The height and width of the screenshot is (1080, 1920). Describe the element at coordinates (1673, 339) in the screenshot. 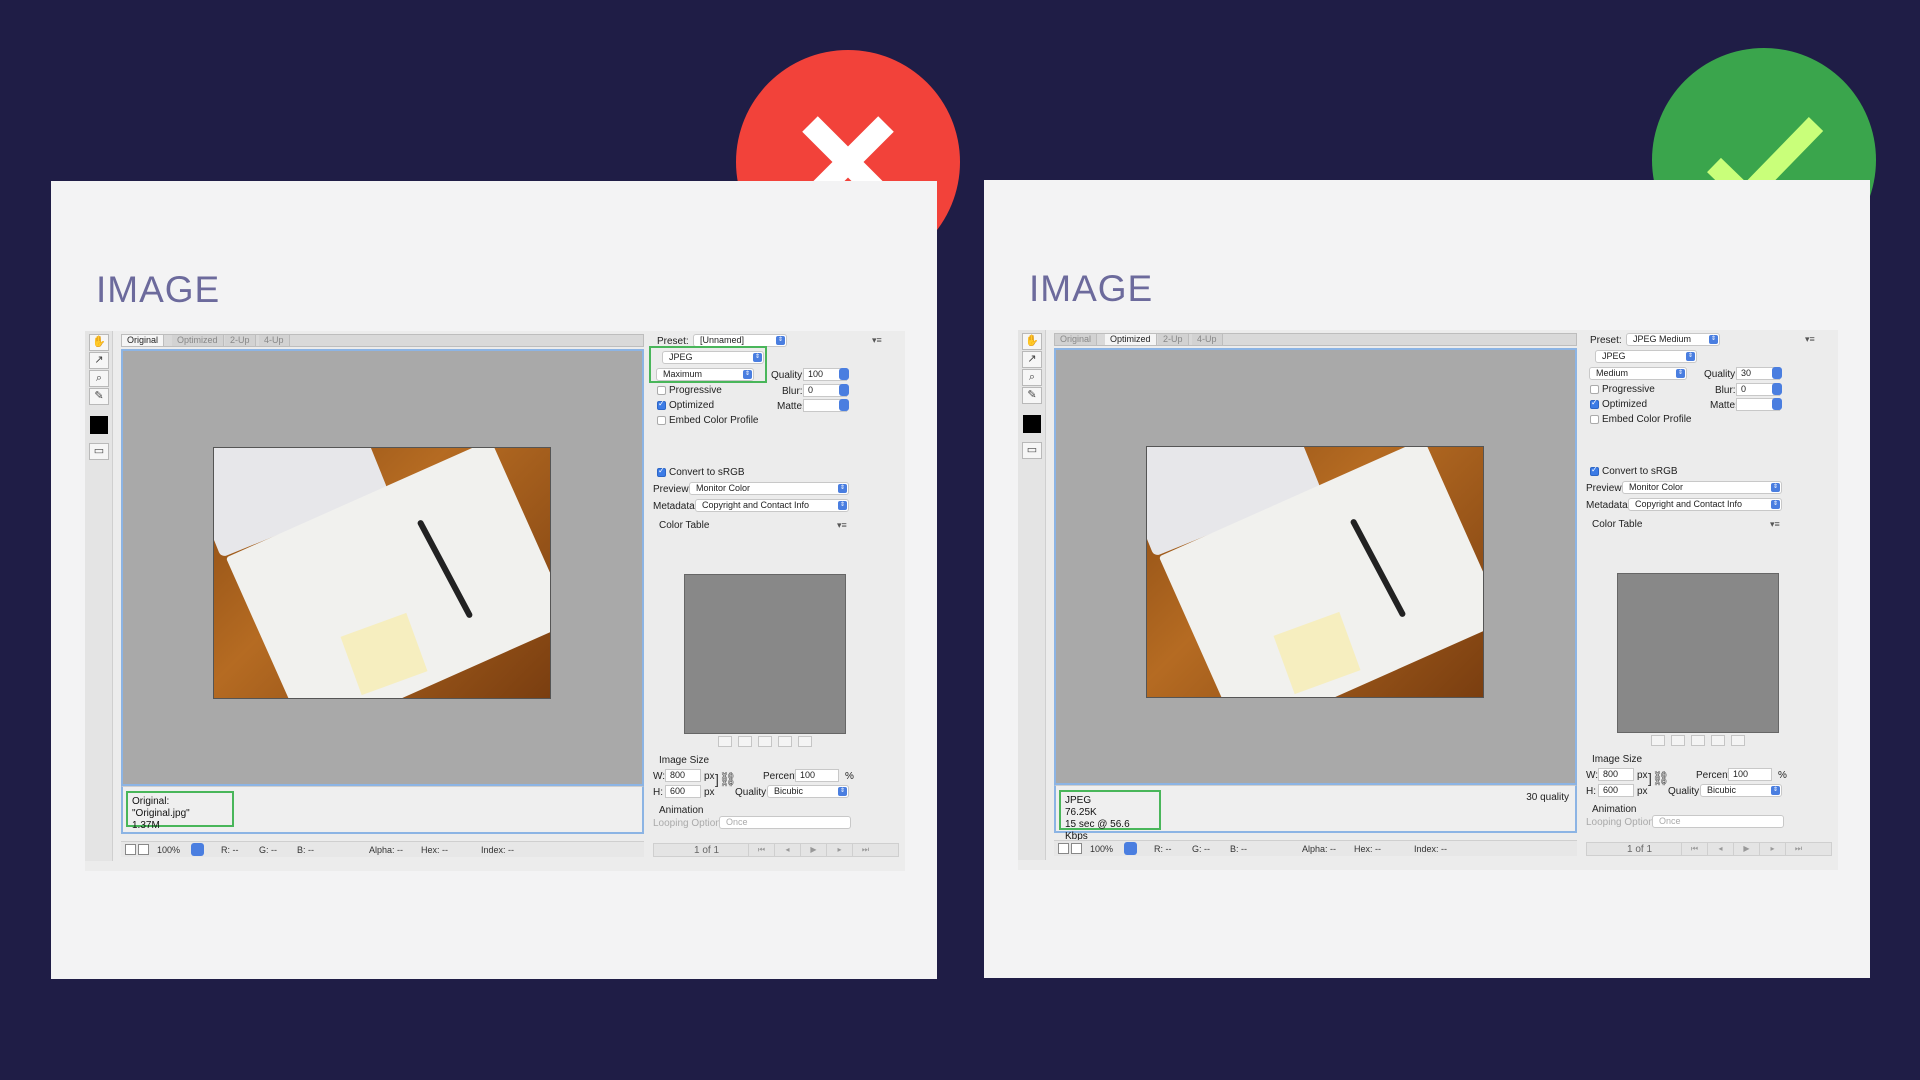

I see `preset-select: JPEG Medium ⇕` at that location.